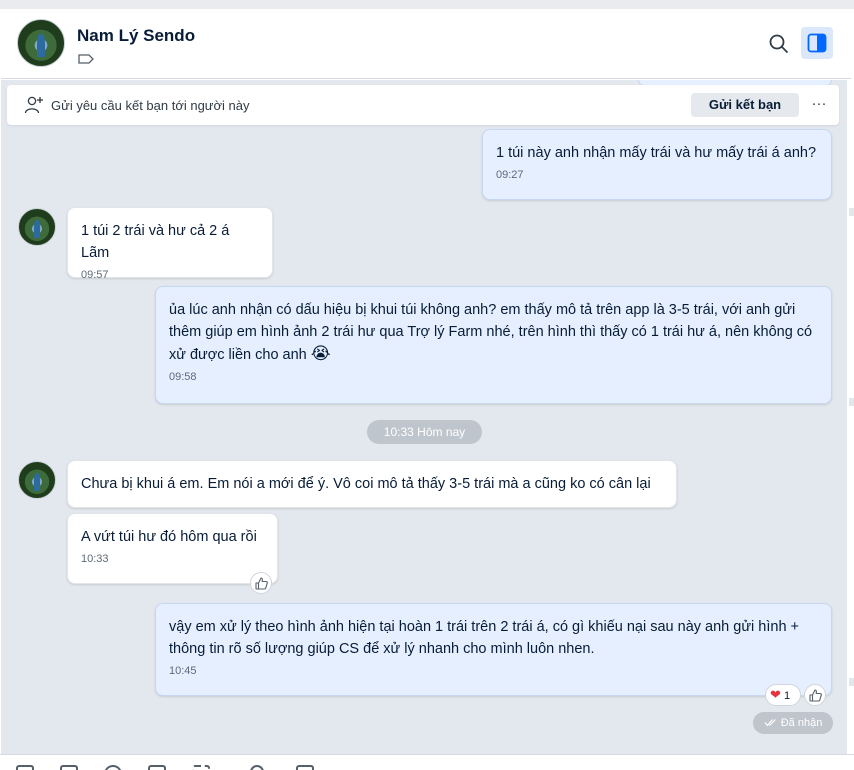  Describe the element at coordinates (801, 723) in the screenshot. I see `delivery-status-text: Đã nhận` at that location.